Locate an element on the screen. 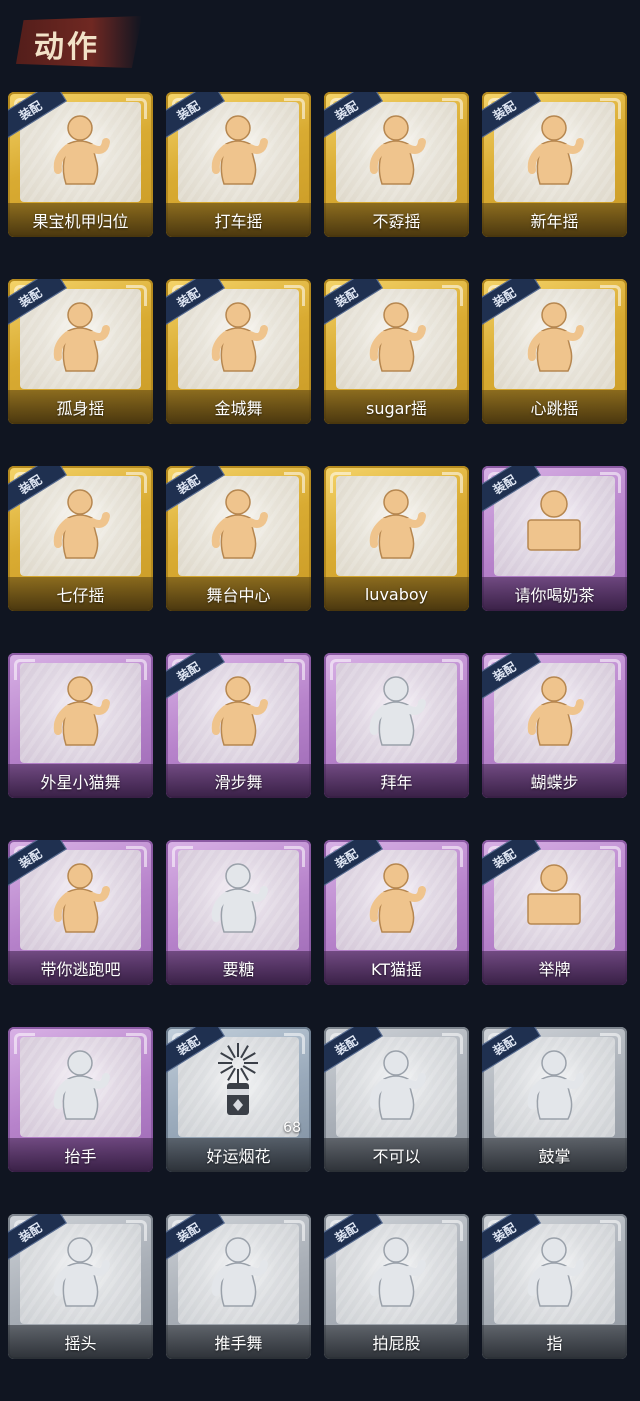  card-label-bar: 指 is located at coordinates (554, 1342).